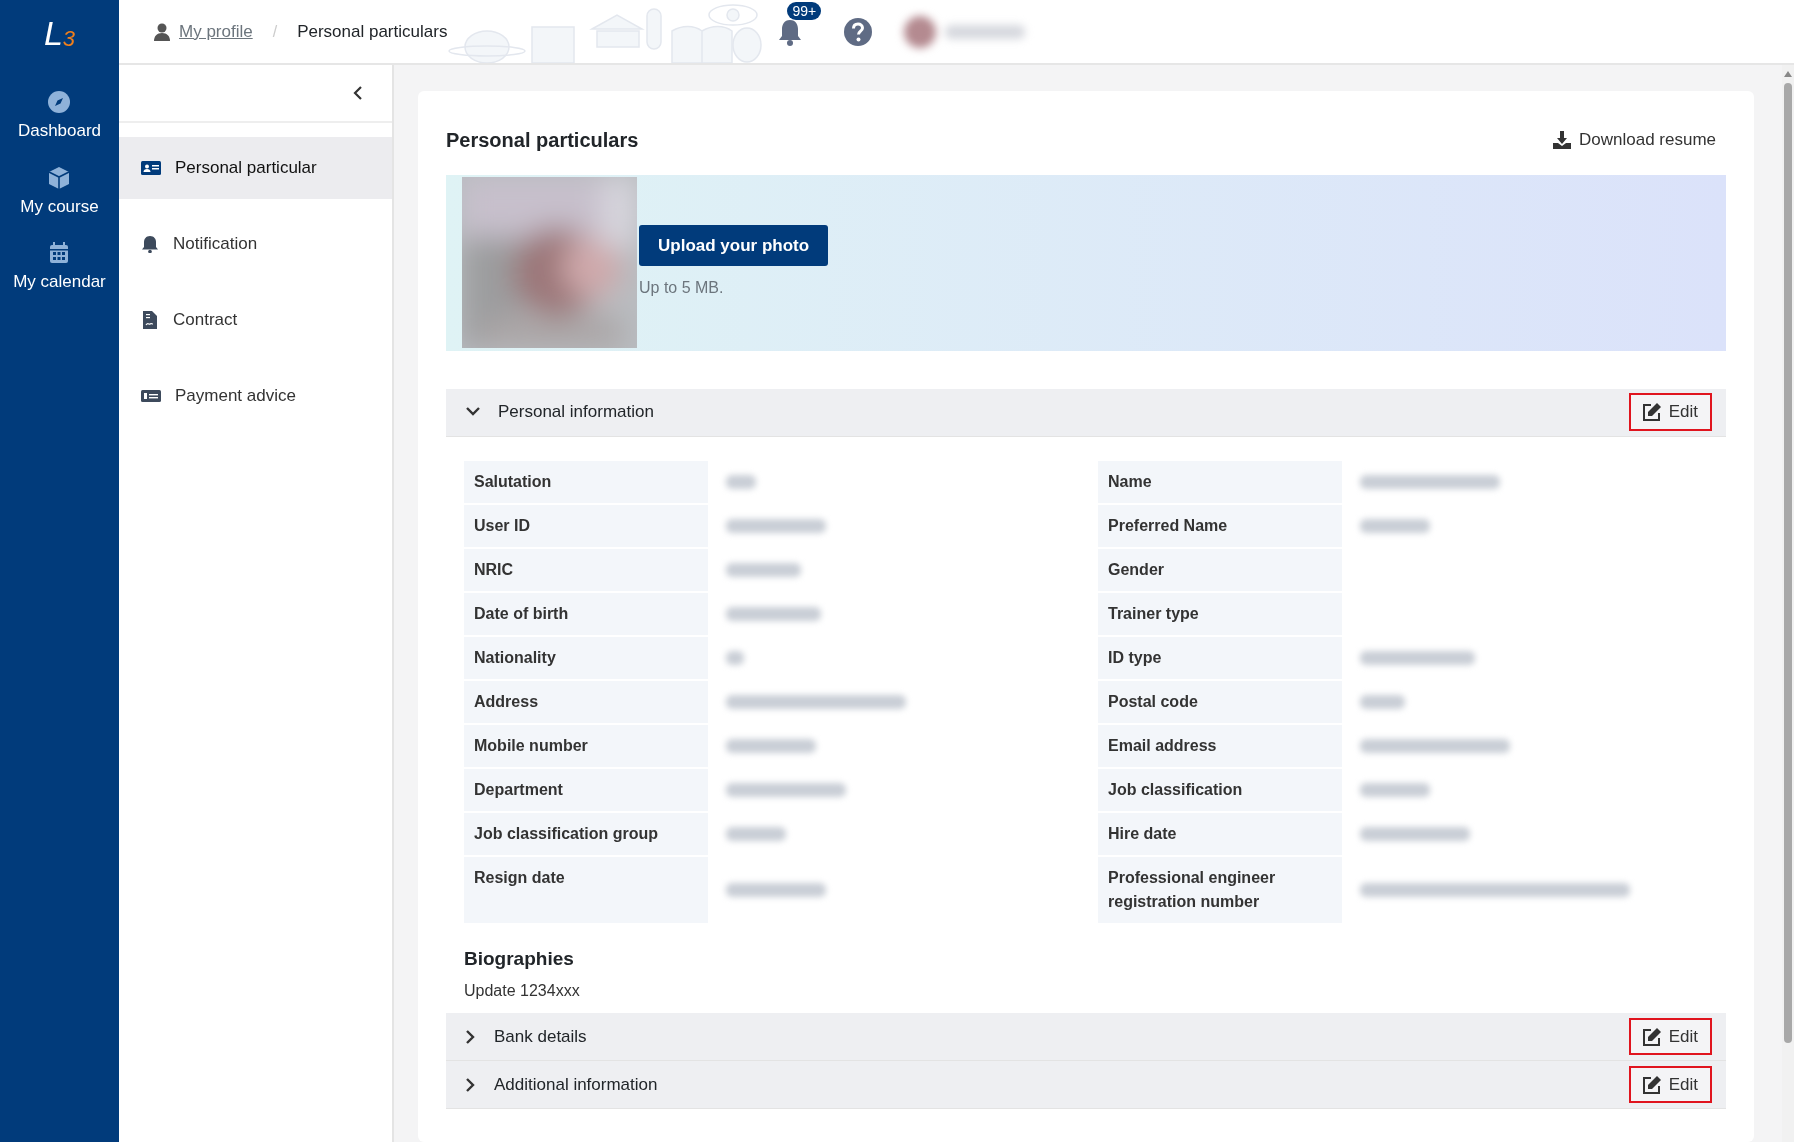 The height and width of the screenshot is (1142, 1794). What do you see at coordinates (255, 320) in the screenshot?
I see `submenu-item: Contract` at bounding box center [255, 320].